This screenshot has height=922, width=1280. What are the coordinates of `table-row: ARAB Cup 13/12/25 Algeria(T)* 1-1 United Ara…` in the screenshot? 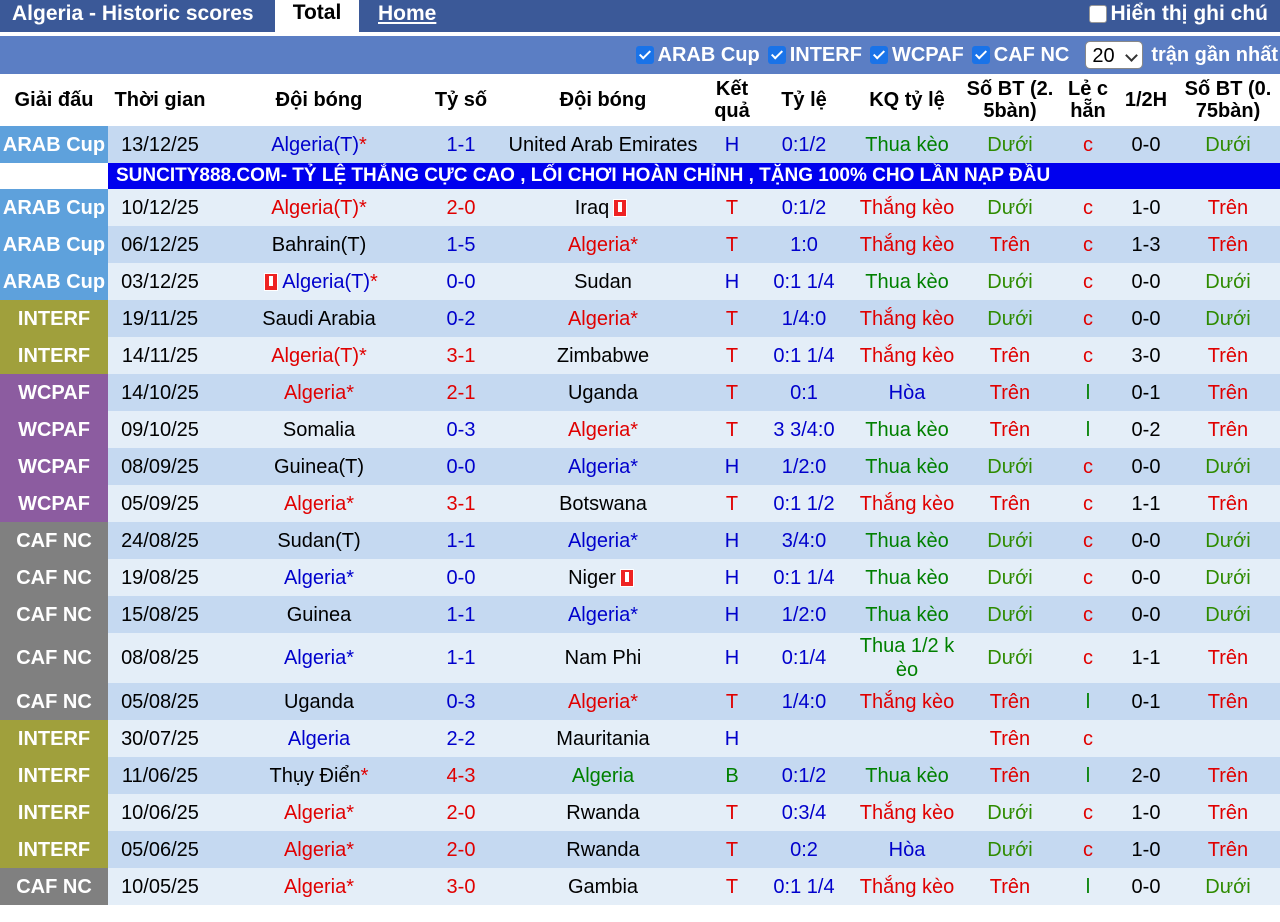 It's located at (640, 144).